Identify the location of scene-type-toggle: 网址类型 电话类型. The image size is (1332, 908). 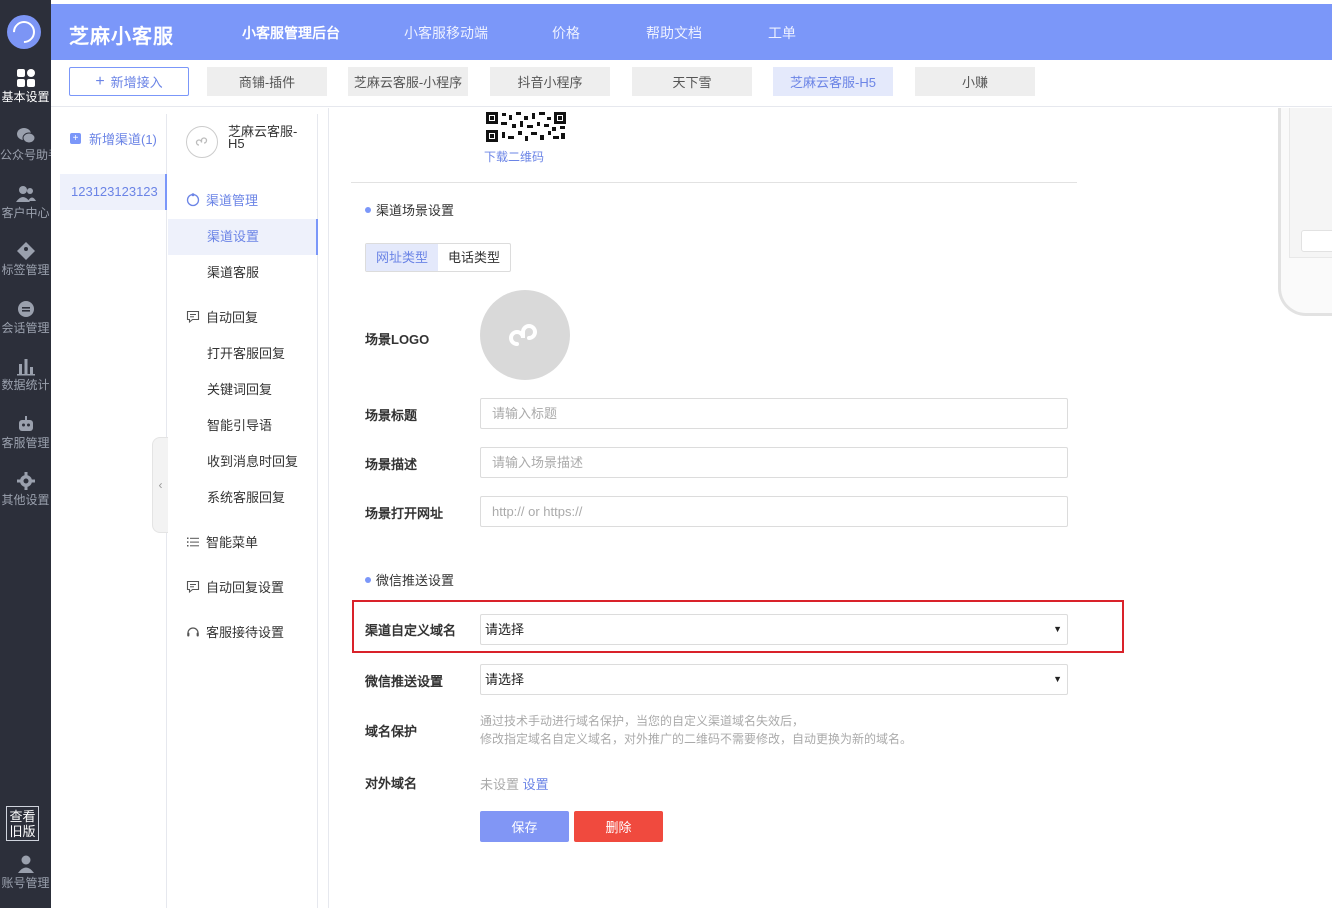
(438, 257).